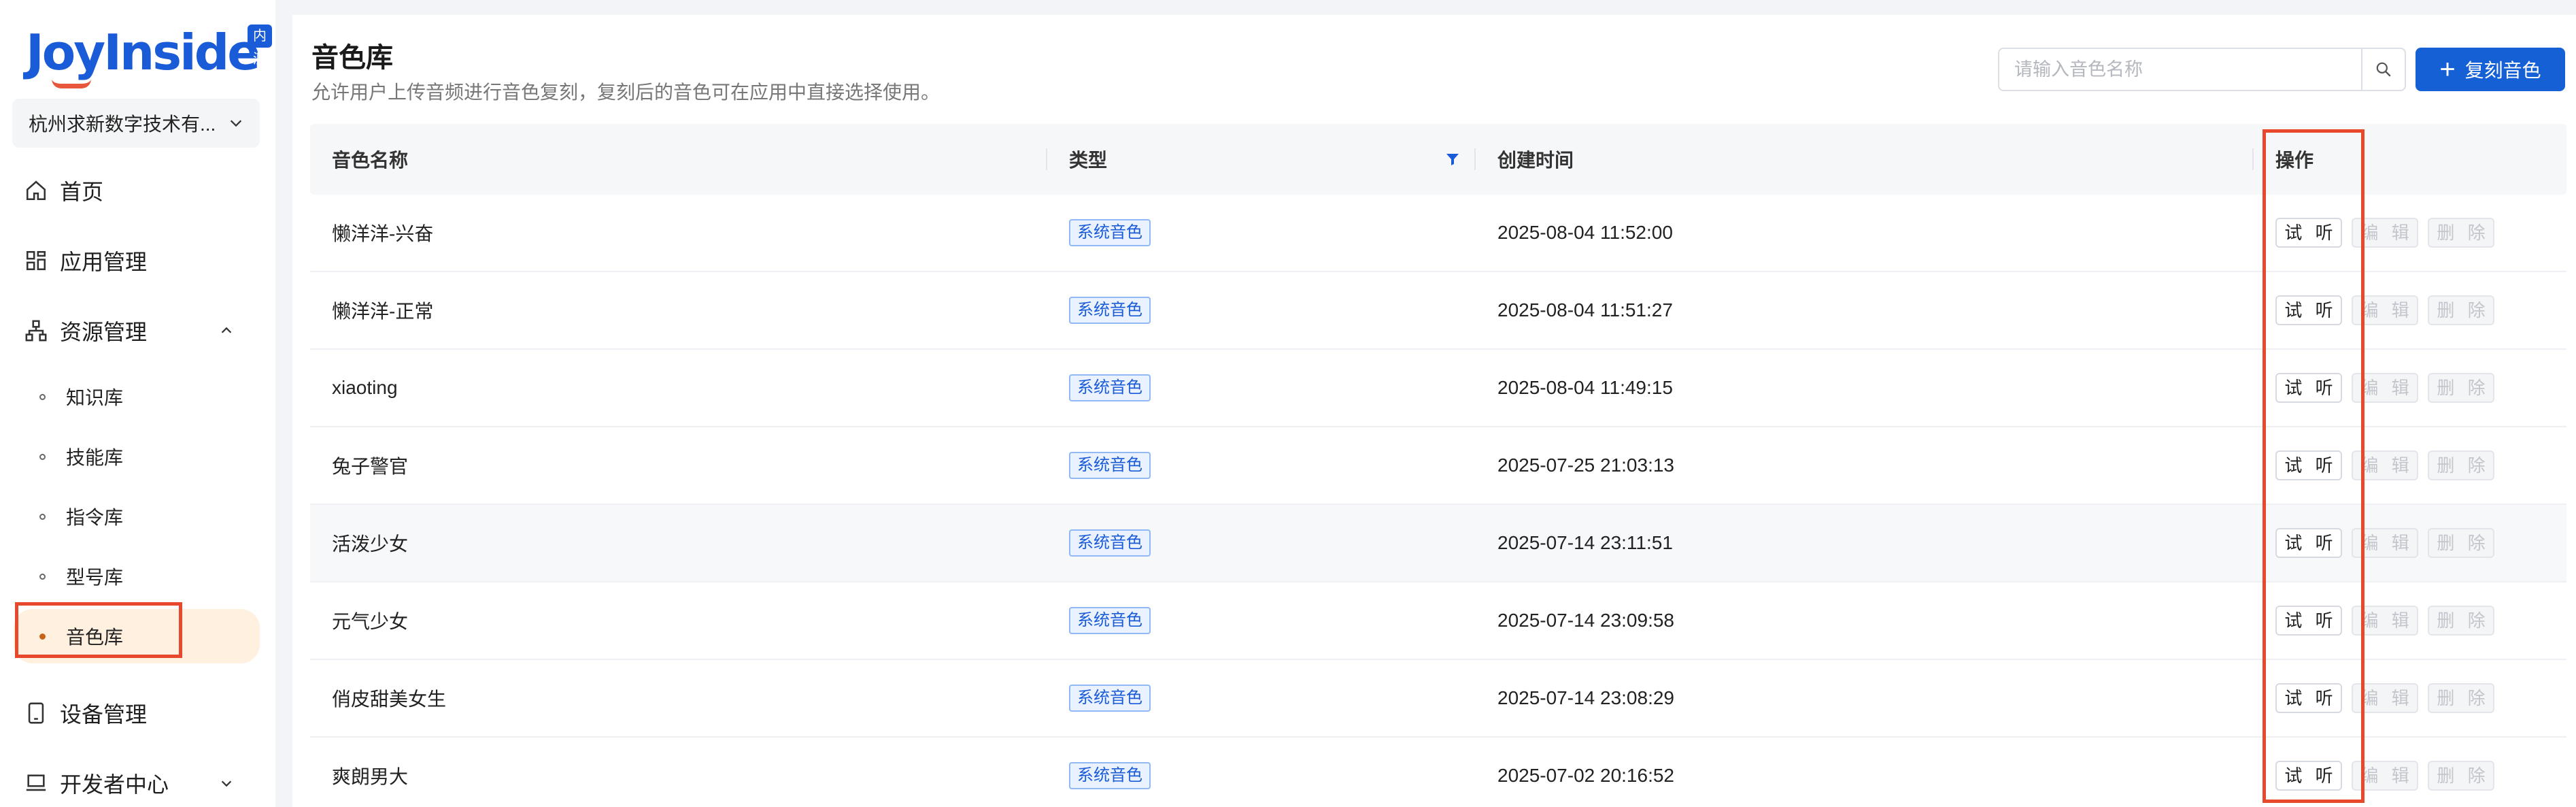 The height and width of the screenshot is (807, 2576). I want to click on nav-item-dev-center: 开发者中心, so click(128, 783).